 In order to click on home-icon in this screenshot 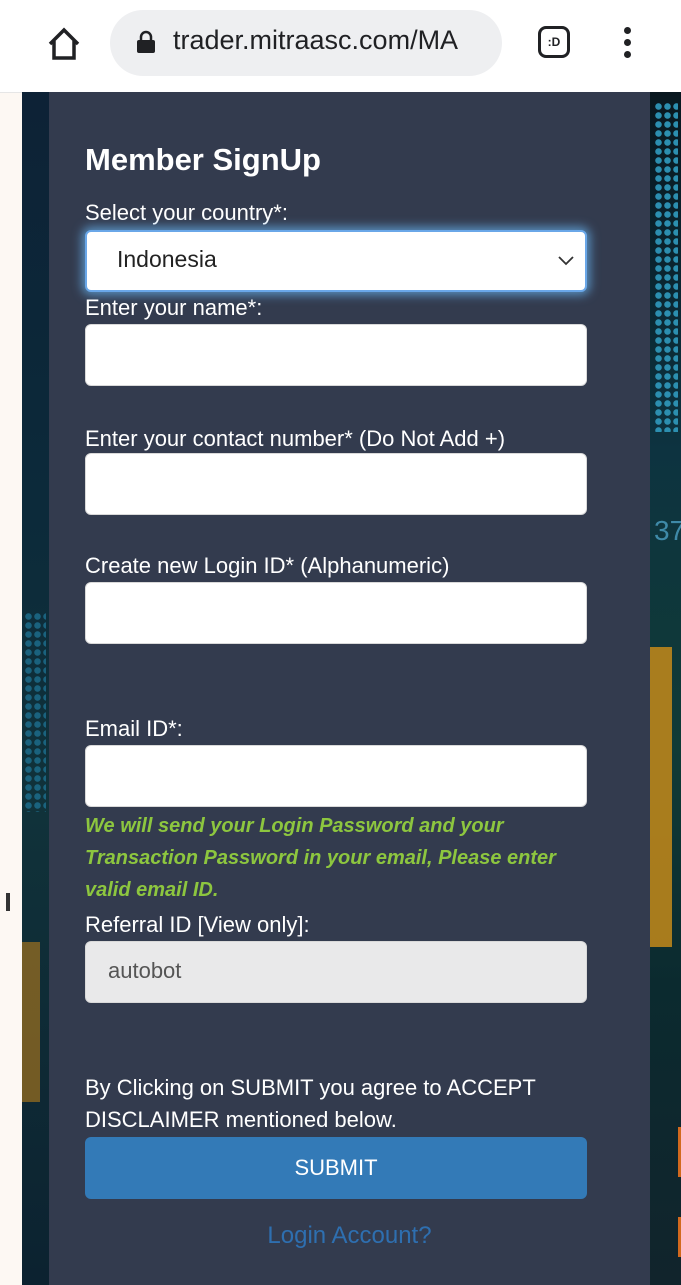, I will do `click(64, 44)`.